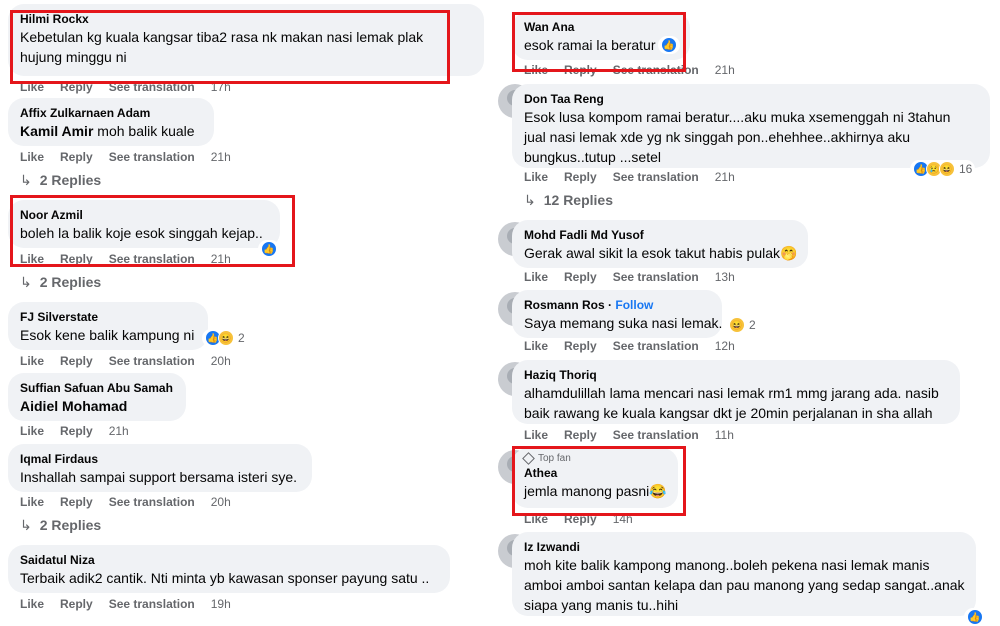 The height and width of the screenshot is (626, 1000). Describe the element at coordinates (589, 305) in the screenshot. I see `commenter-name: Rosmann Ros · Follow` at that location.